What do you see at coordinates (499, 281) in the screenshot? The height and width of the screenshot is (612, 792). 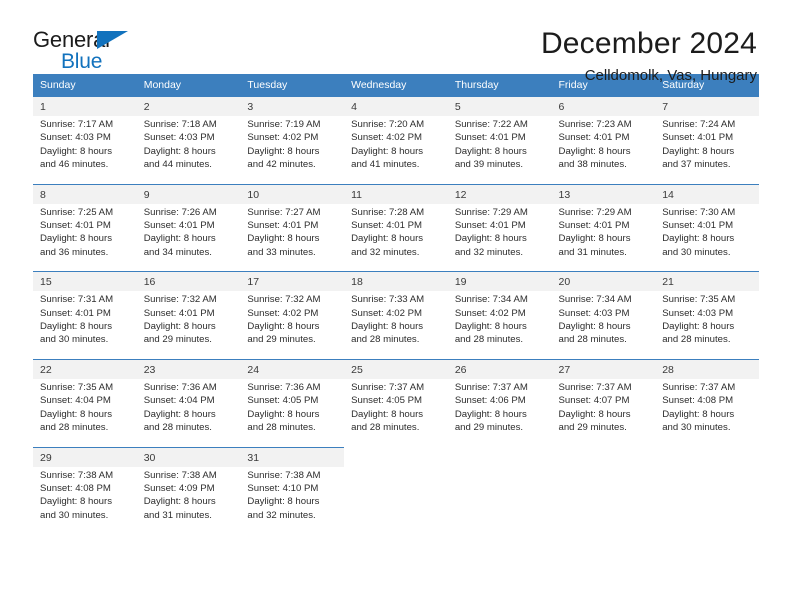 I see `day-cell-19: 19` at bounding box center [499, 281].